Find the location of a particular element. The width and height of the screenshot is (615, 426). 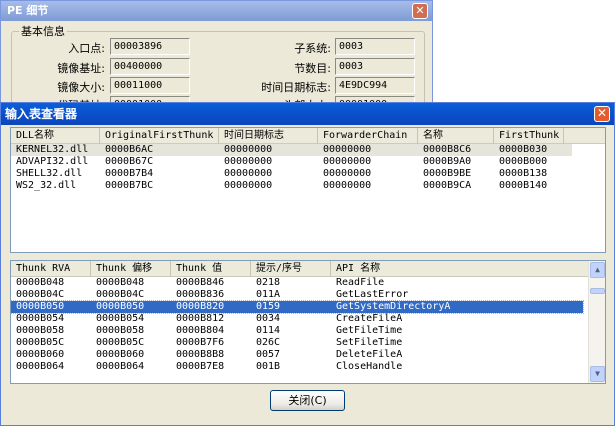

col-timestamp: 时间日期标志 is located at coordinates (268, 136).